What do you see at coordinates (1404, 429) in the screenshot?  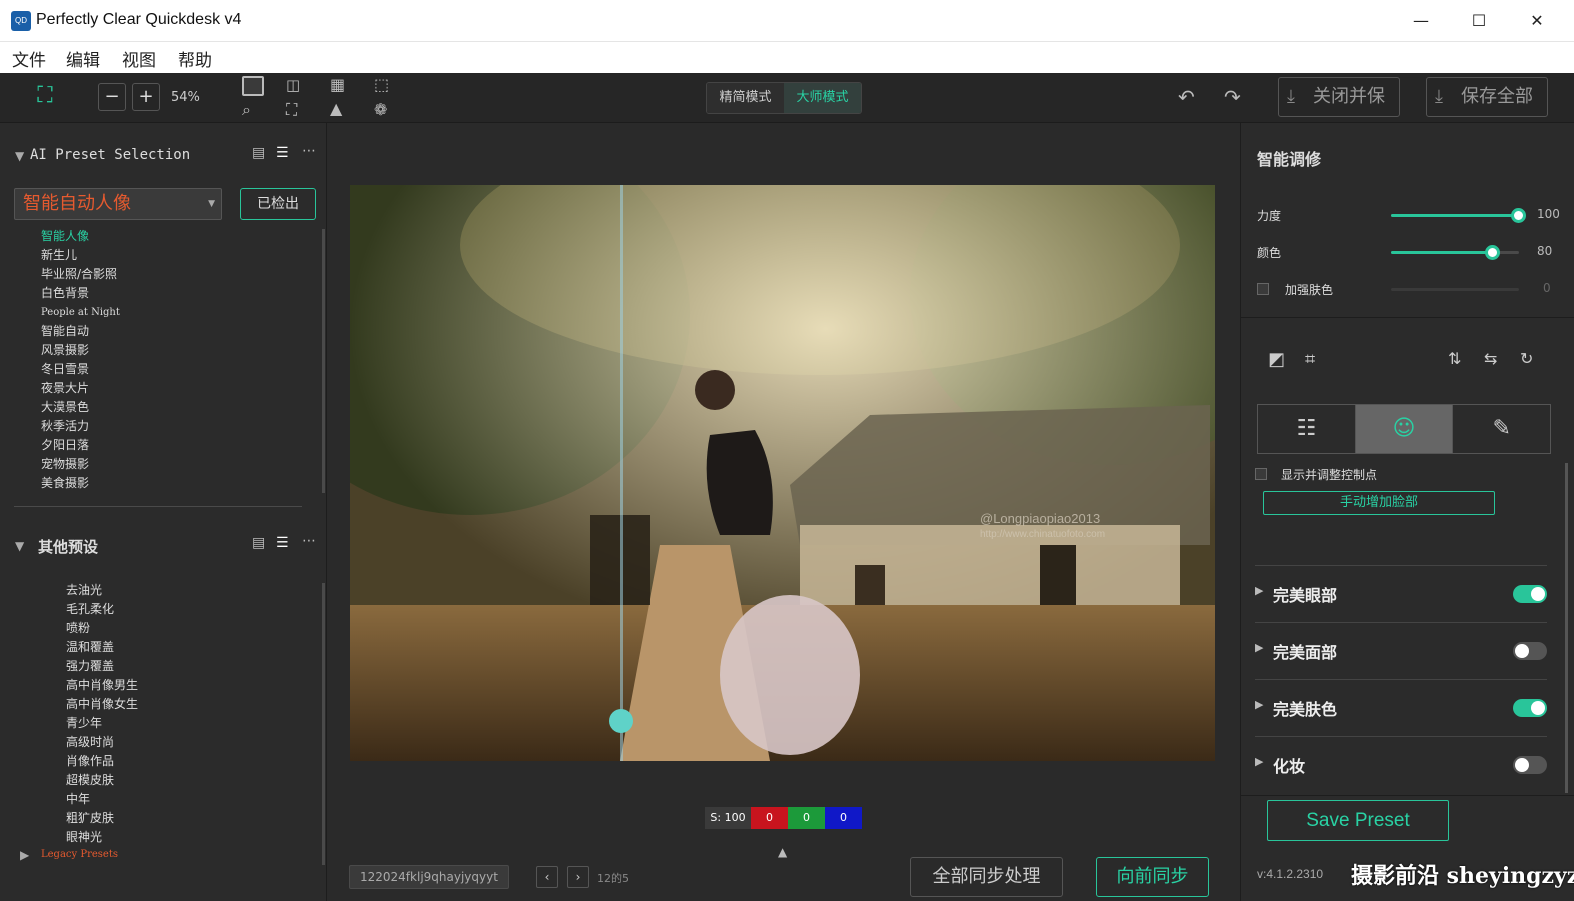 I see `tab-face-icon: ☺` at bounding box center [1404, 429].